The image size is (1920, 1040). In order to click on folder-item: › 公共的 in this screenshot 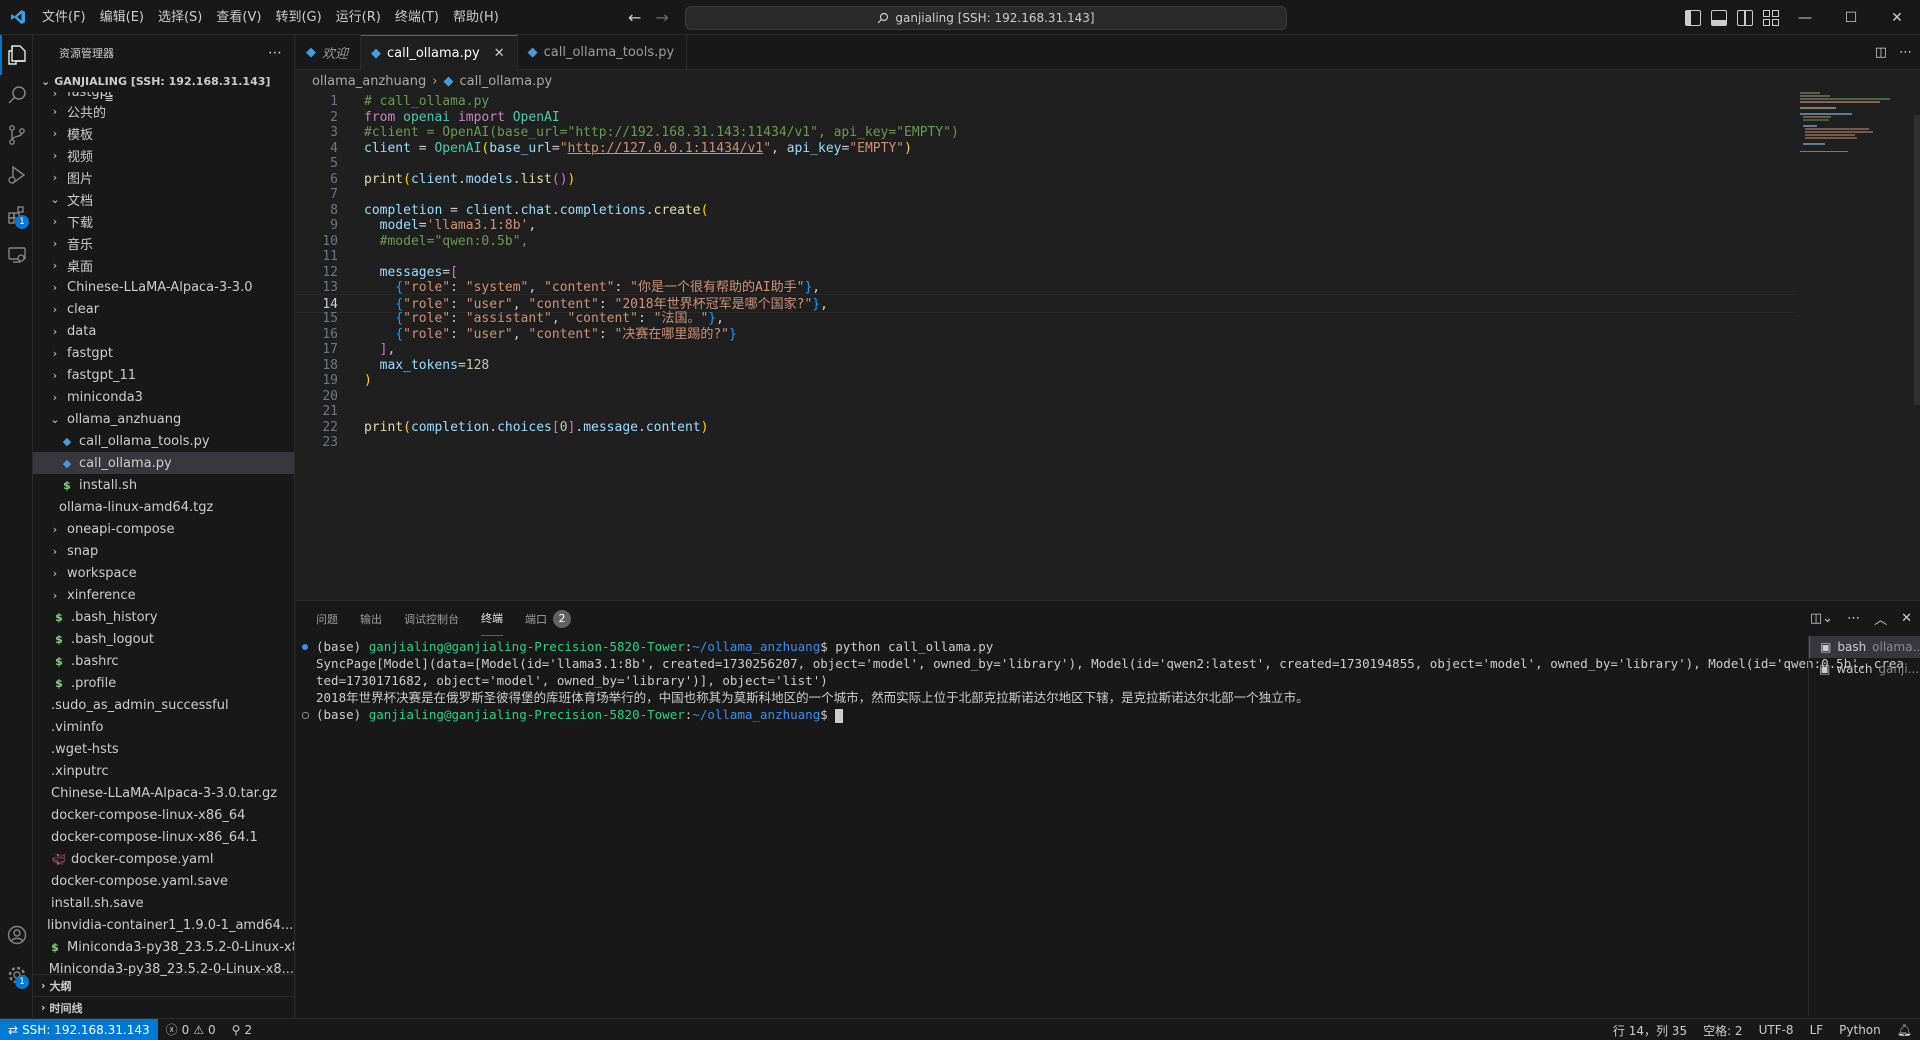, I will do `click(163, 111)`.